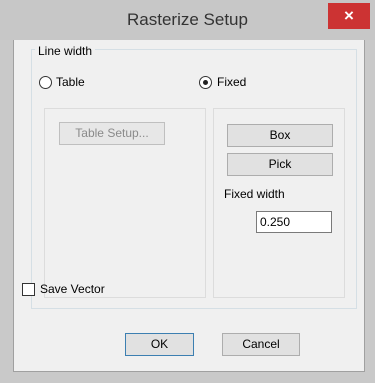 This screenshot has width=375, height=383. I want to click on close-button: ×, so click(349, 16).